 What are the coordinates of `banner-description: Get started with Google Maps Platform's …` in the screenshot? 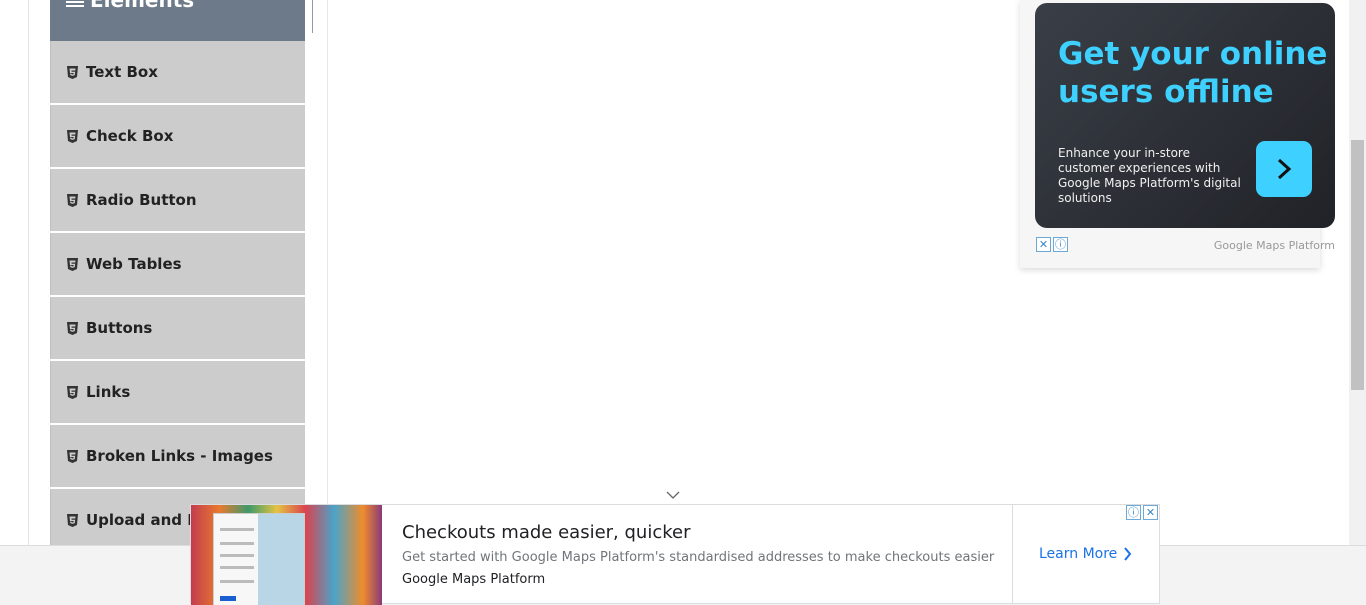 It's located at (698, 557).